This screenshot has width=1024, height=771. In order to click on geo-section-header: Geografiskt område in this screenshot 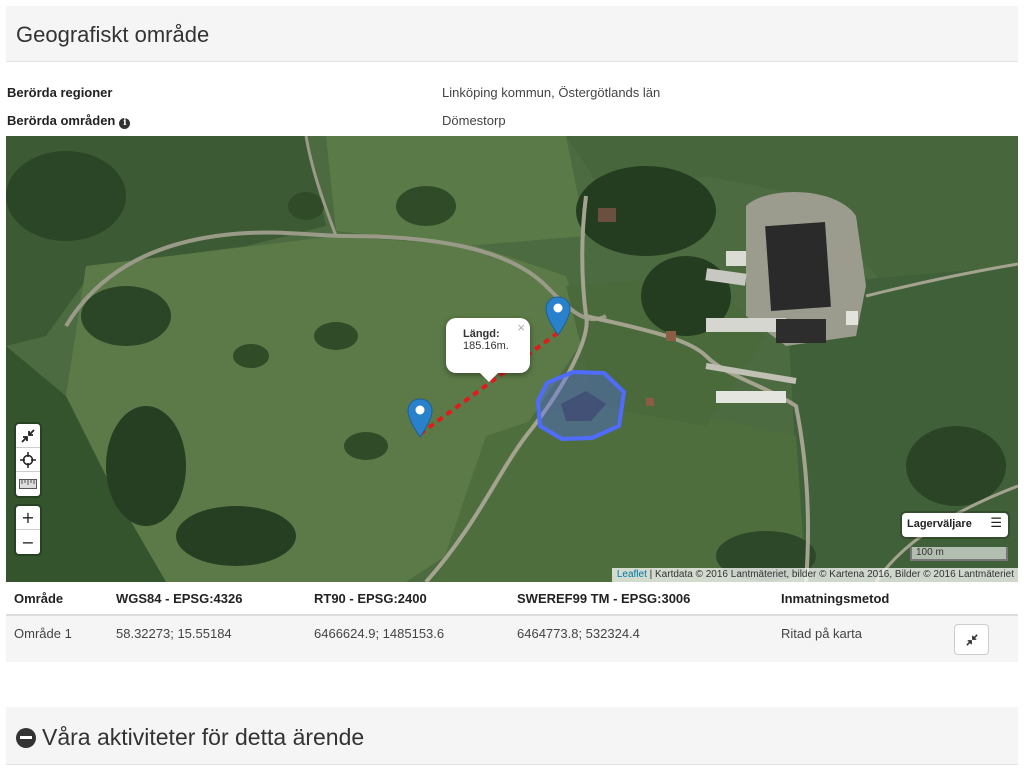, I will do `click(512, 34)`.